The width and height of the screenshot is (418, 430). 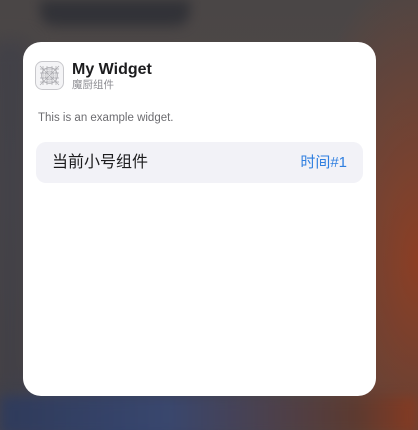 I want to click on widget-description: This is an example widget., so click(x=106, y=118).